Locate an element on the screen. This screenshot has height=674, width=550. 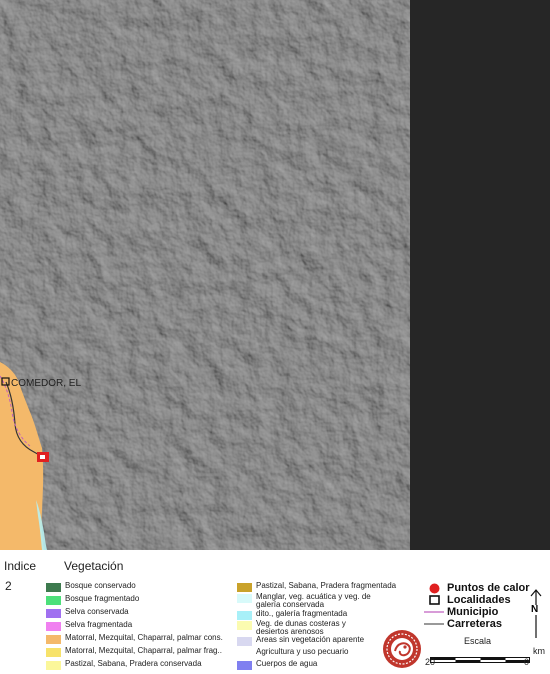
legend-item: Selva fragmentada is located at coordinates (89, 626).